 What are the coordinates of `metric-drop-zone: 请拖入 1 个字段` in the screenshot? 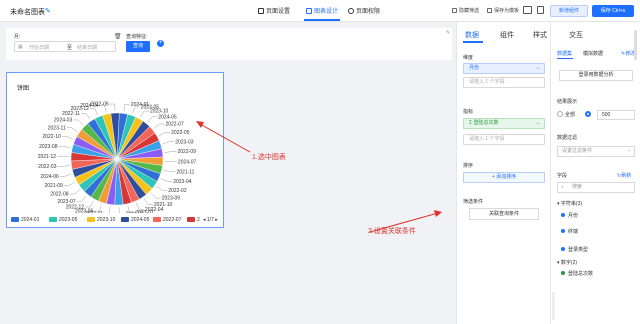 It's located at (504, 139).